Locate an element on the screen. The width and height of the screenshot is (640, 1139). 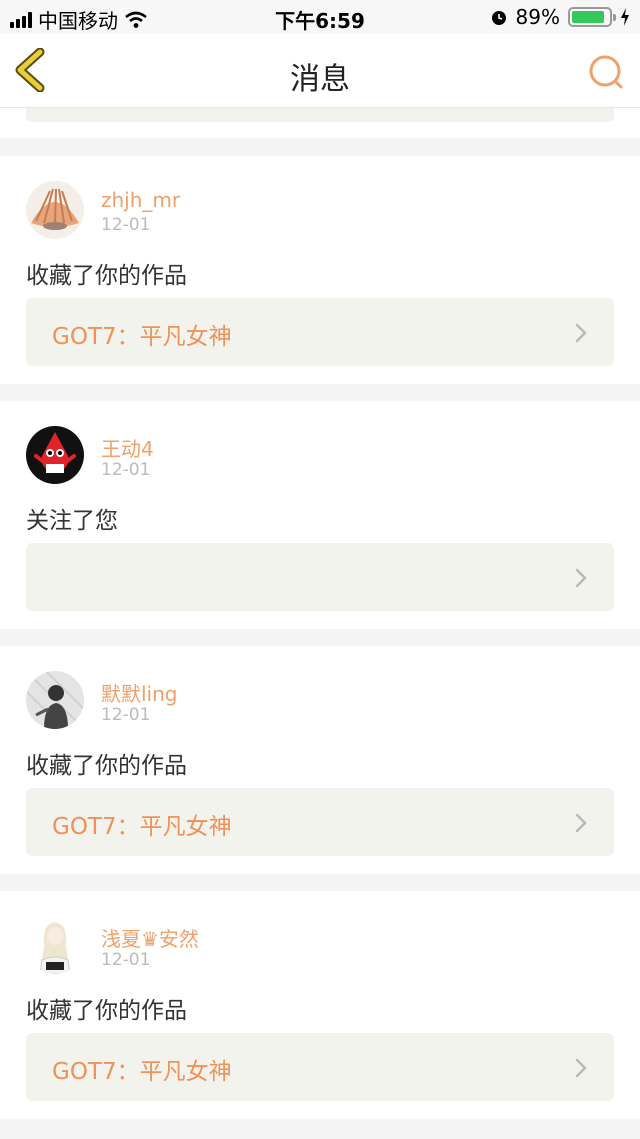
work-link-partial is located at coordinates (320, 115).